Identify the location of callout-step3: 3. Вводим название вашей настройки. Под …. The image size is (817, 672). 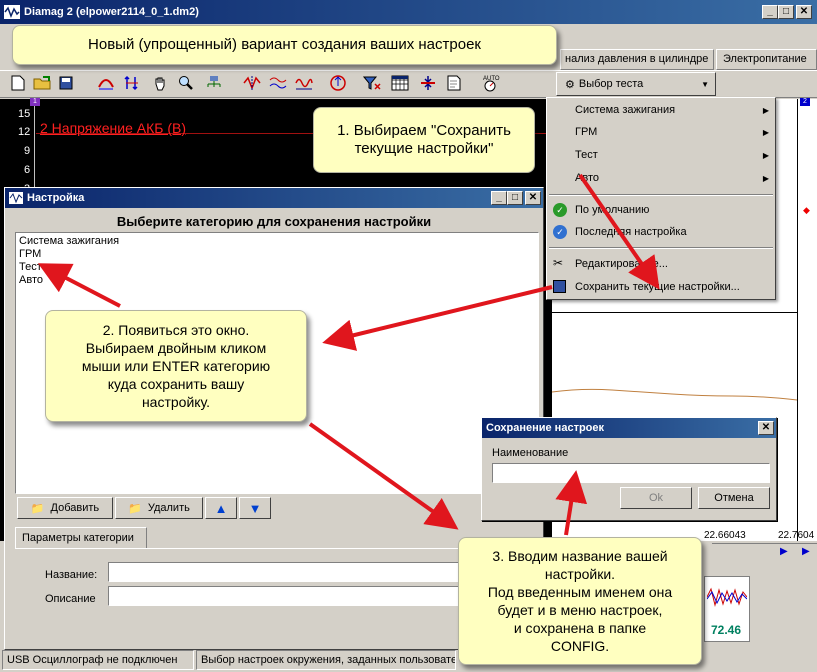
(580, 601).